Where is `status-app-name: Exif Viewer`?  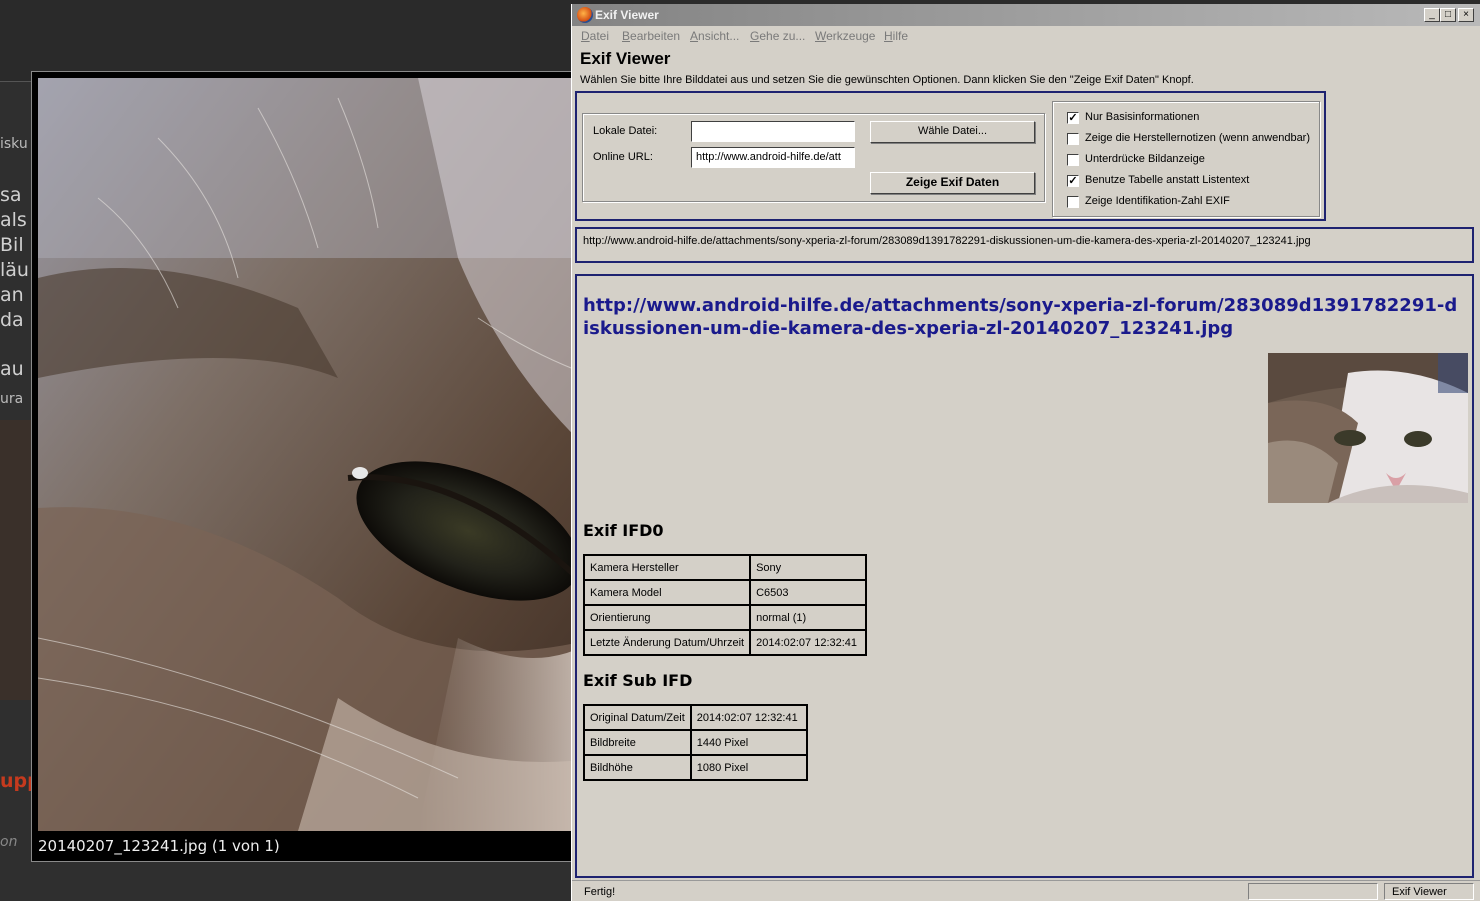 status-app-name: Exif Viewer is located at coordinates (1419, 892).